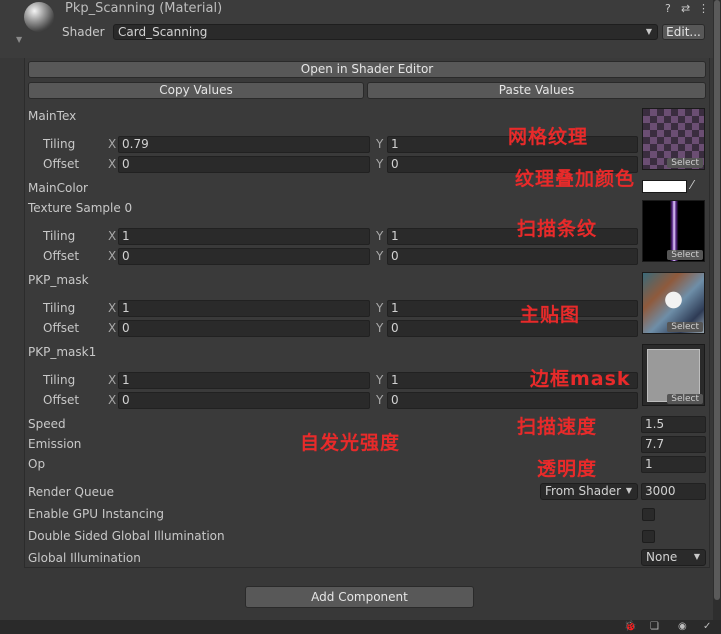 This screenshot has height=634, width=721. What do you see at coordinates (692, 185) in the screenshot?
I see `eyedropper-icon: ⁄` at bounding box center [692, 185].